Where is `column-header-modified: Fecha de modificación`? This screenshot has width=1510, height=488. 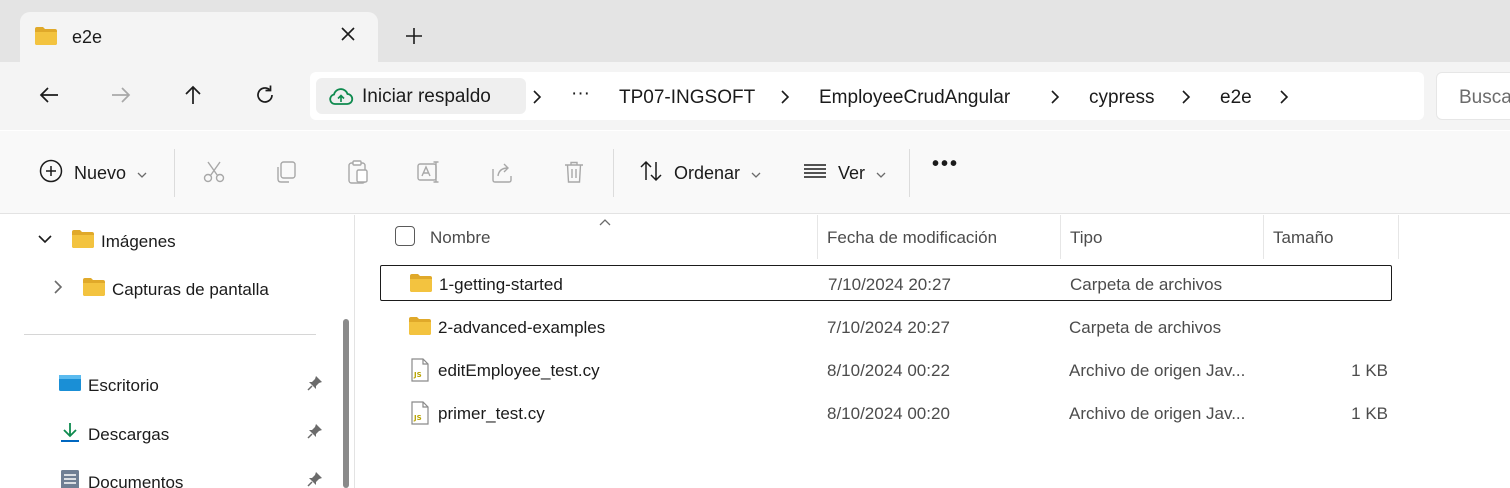
column-header-modified: Fecha de modificación is located at coordinates (912, 238).